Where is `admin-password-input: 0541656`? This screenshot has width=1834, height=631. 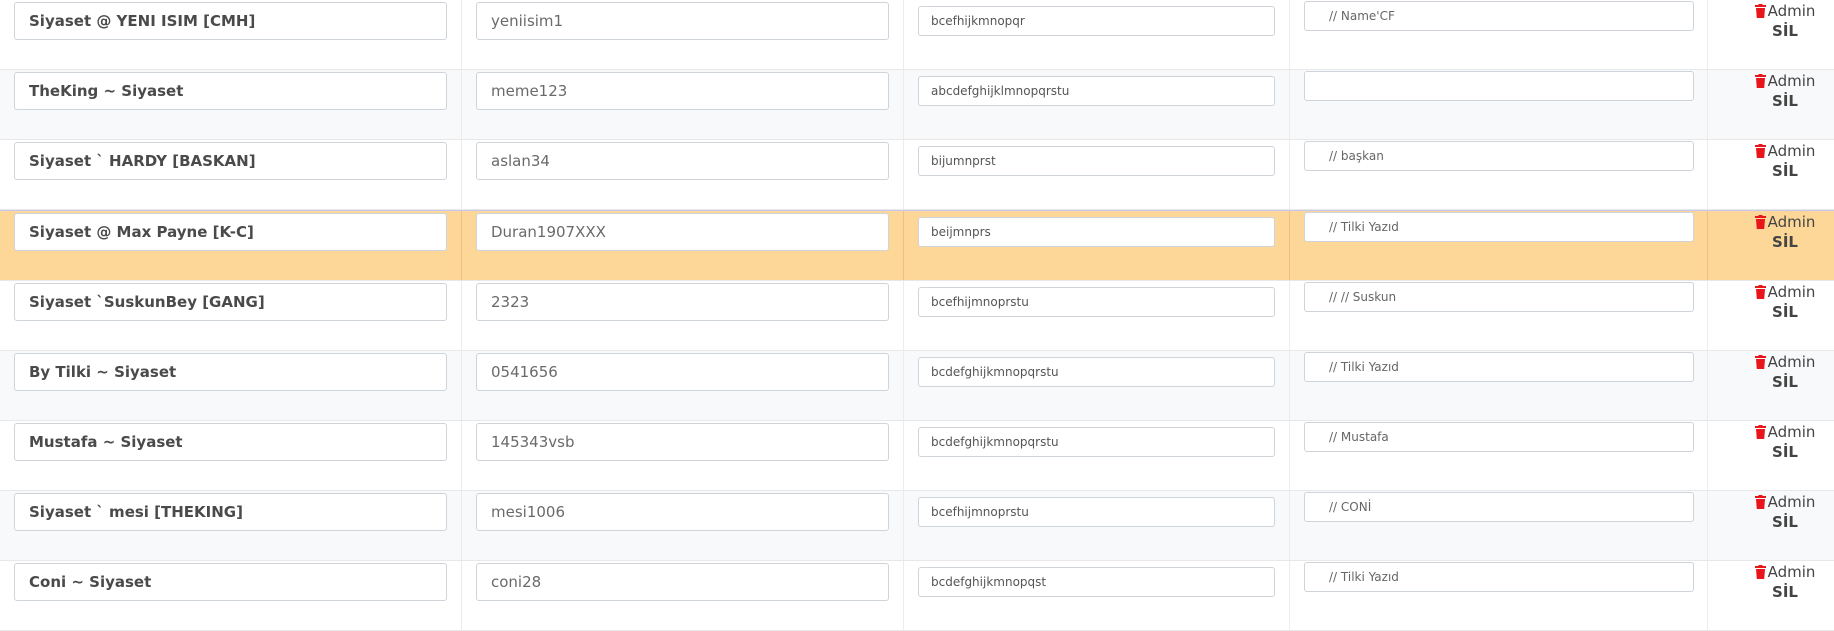
admin-password-input: 0541656 is located at coordinates (682, 372).